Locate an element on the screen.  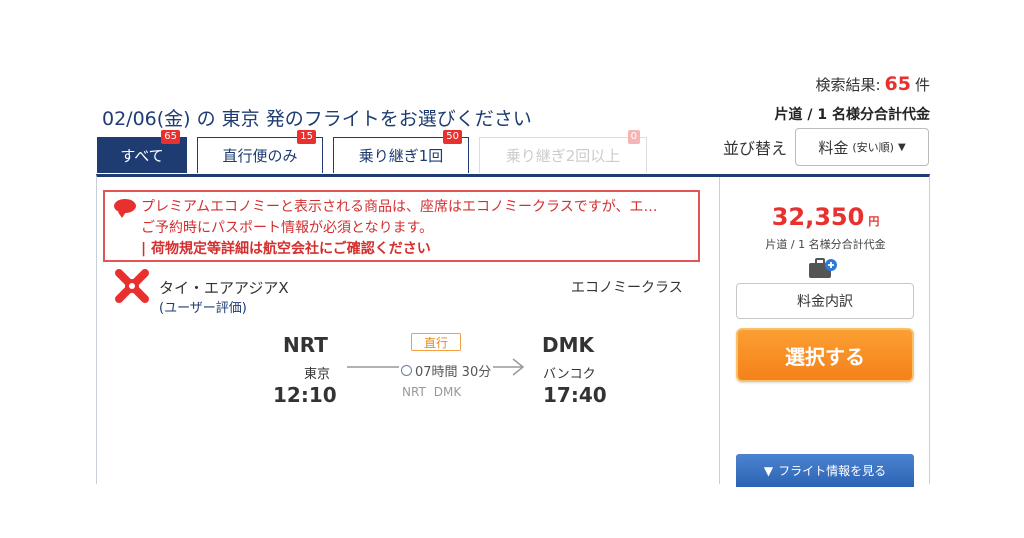
tab-one-stop: 乗り継ぎ1回 50 is located at coordinates (401, 151).